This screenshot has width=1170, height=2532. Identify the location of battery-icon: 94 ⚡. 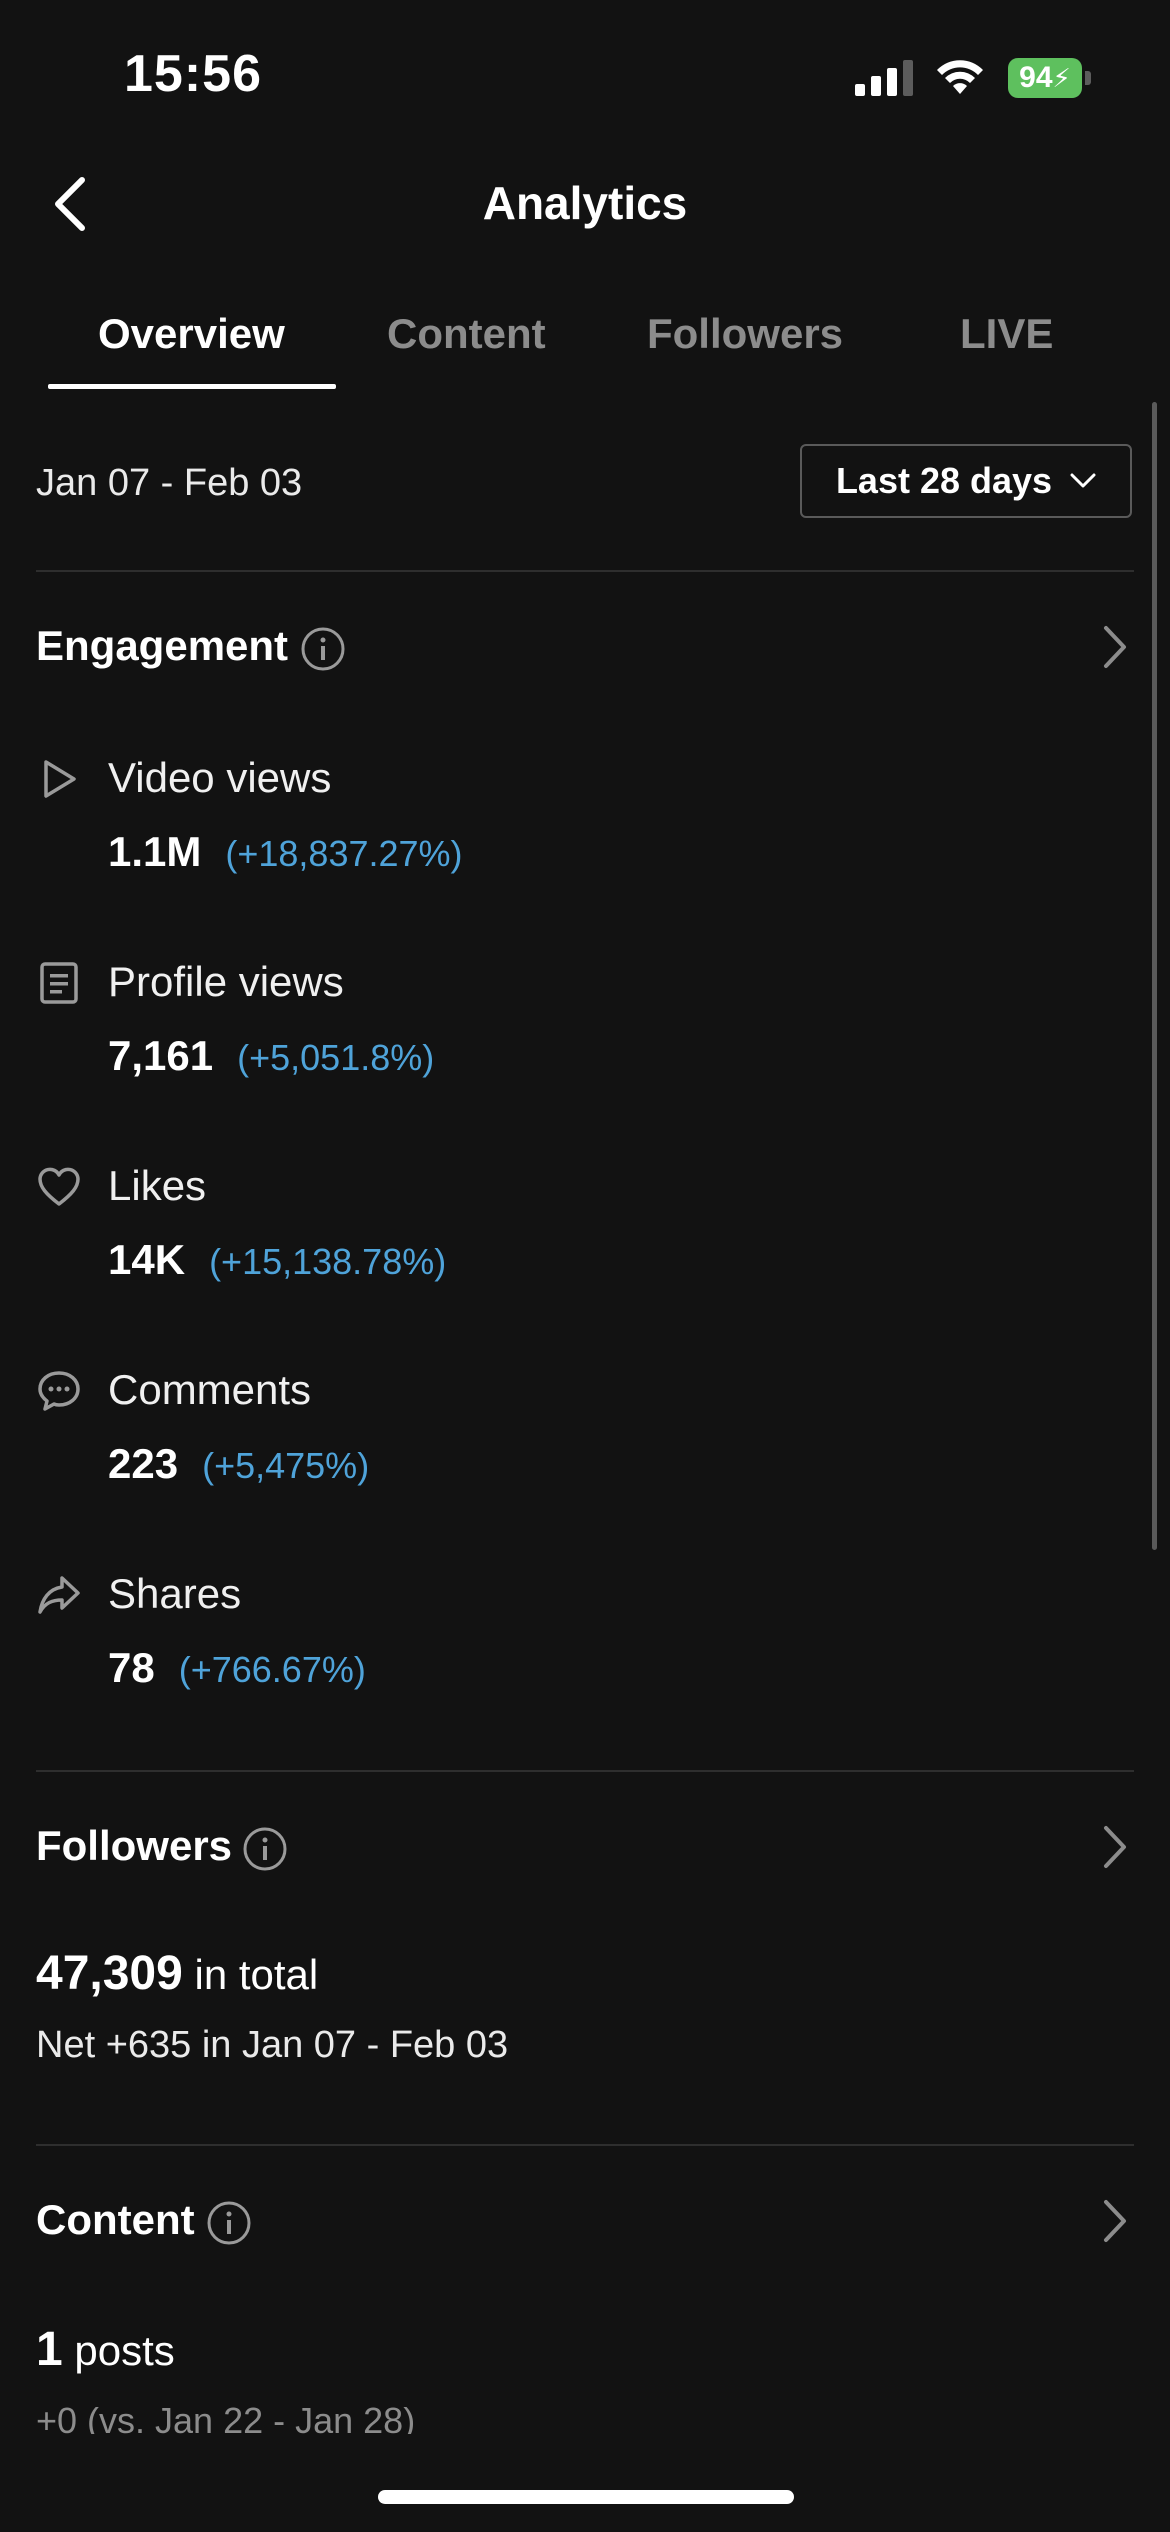
(1051, 78).